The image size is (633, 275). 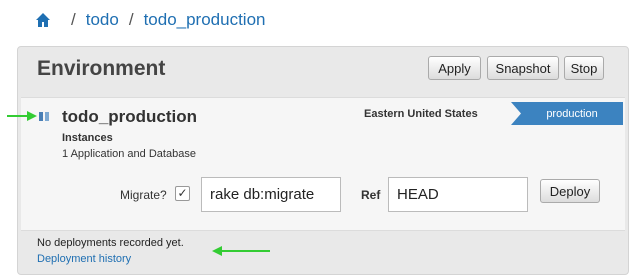 What do you see at coordinates (567, 113) in the screenshot?
I see `environment-tag: production` at bounding box center [567, 113].